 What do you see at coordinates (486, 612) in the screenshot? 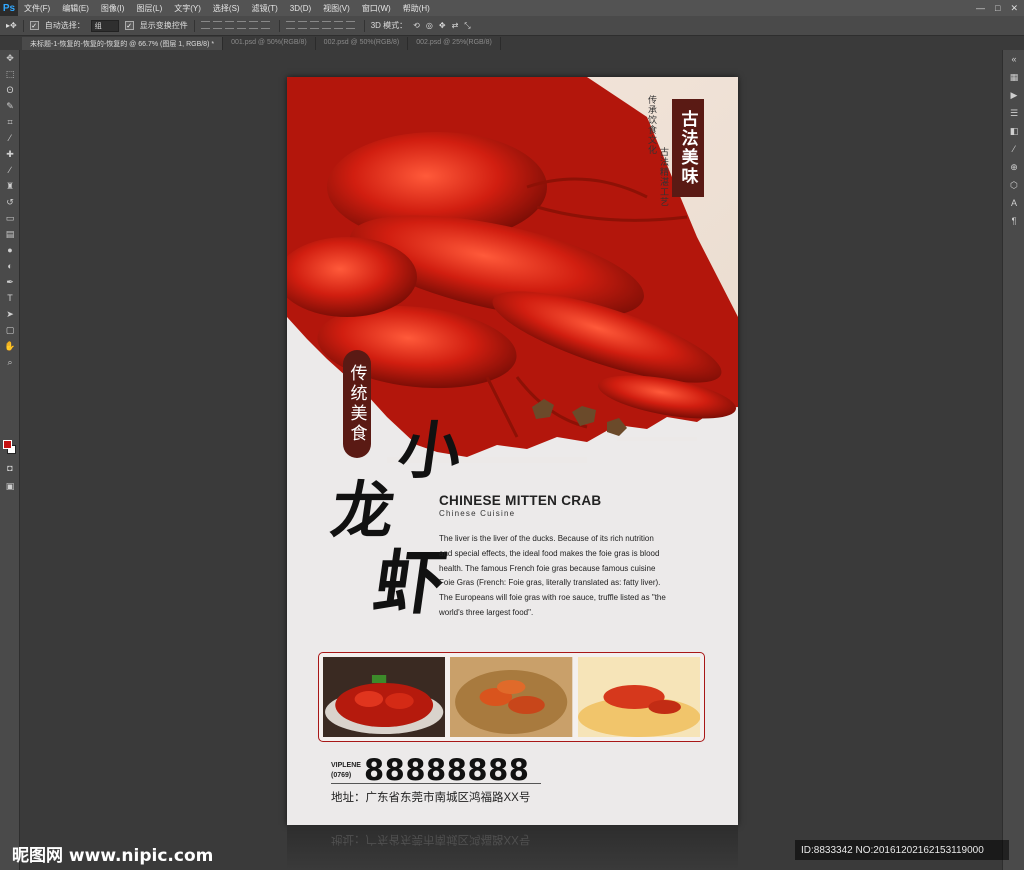
I see `description-line: world's three largest food".` at bounding box center [486, 612].